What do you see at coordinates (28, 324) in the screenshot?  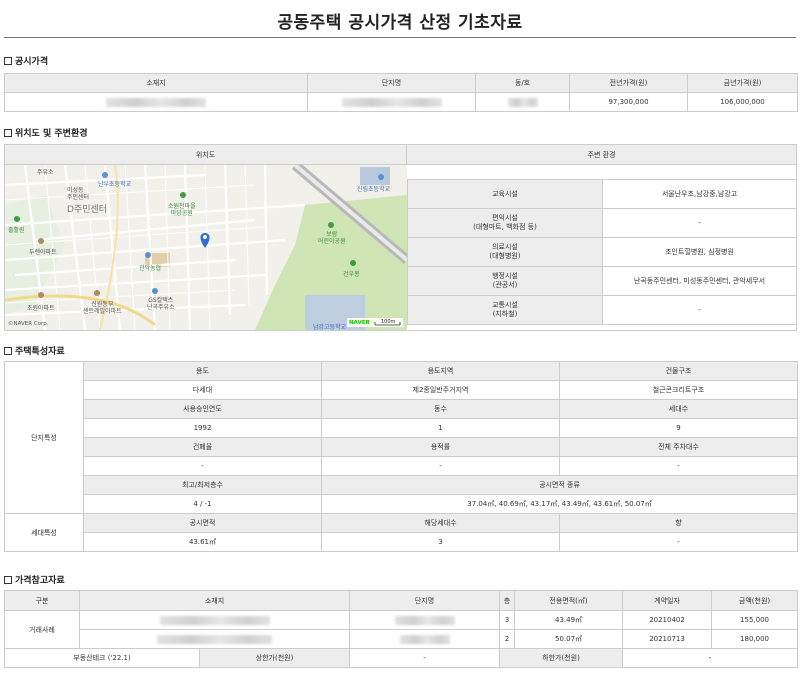 I see `map-copyright: ©NAVER Corp.` at bounding box center [28, 324].